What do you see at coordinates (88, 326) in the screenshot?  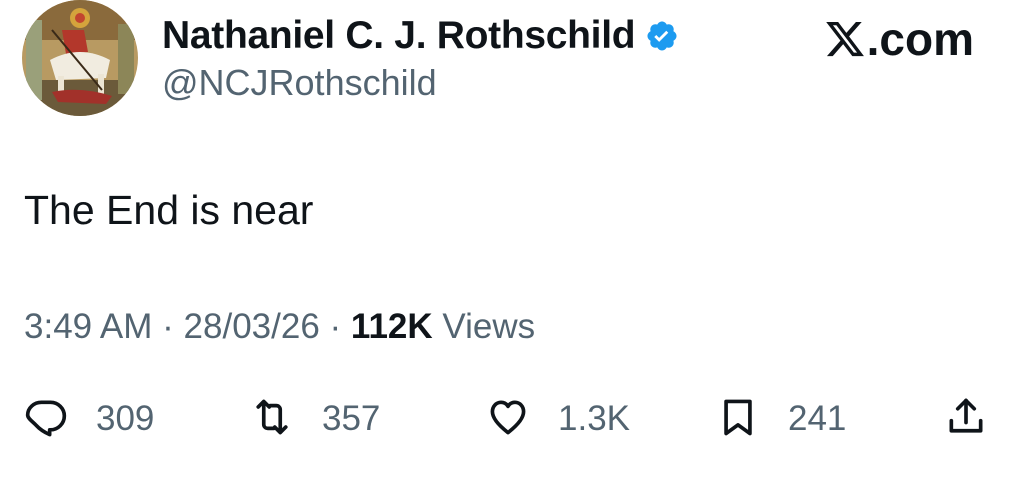 I see `tweet-time: 3:49 AM` at bounding box center [88, 326].